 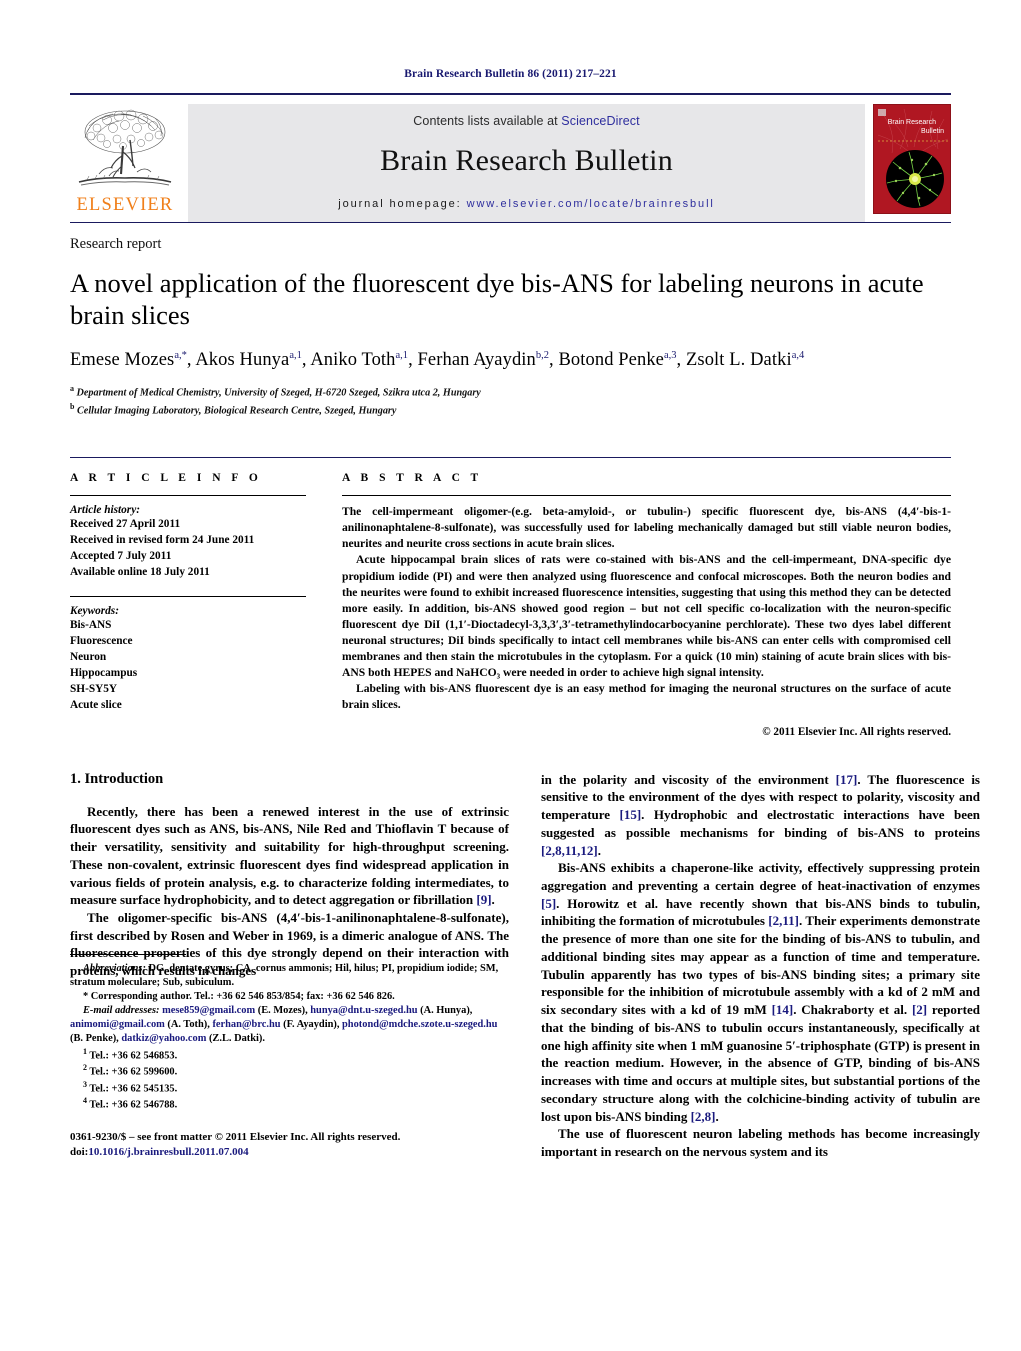 What do you see at coordinates (289, 1152) in the screenshot?
I see `doi-line: doi:10.1016/j.brainresbull.2011.07.004` at bounding box center [289, 1152].